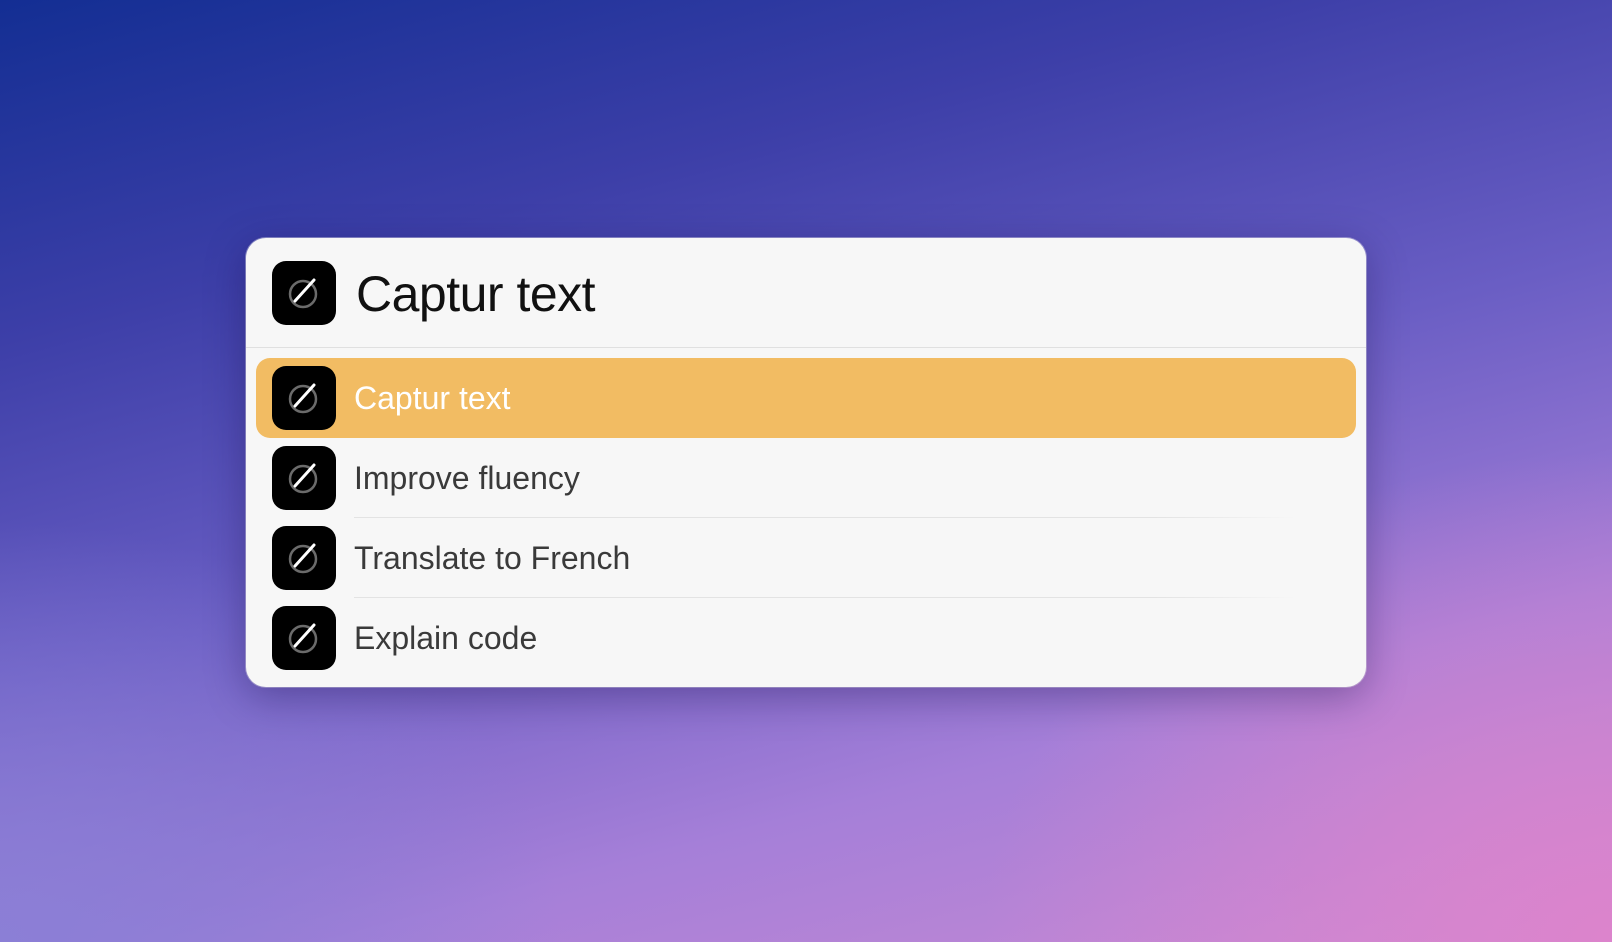  What do you see at coordinates (806, 478) in the screenshot?
I see `command-item-improve-fluency: Improve fluency` at bounding box center [806, 478].